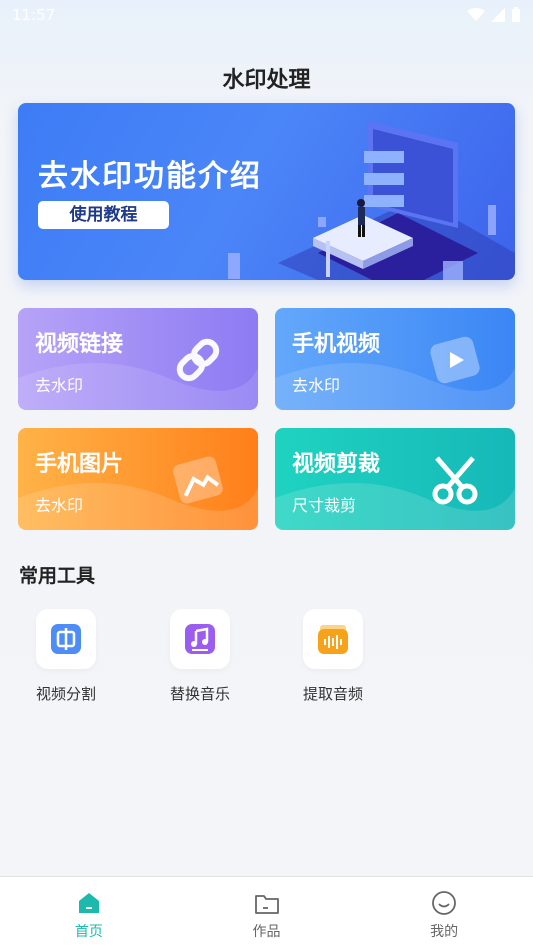  Describe the element at coordinates (324, 505) in the screenshot. I see `card-subtitle: 尺寸裁剪` at that location.